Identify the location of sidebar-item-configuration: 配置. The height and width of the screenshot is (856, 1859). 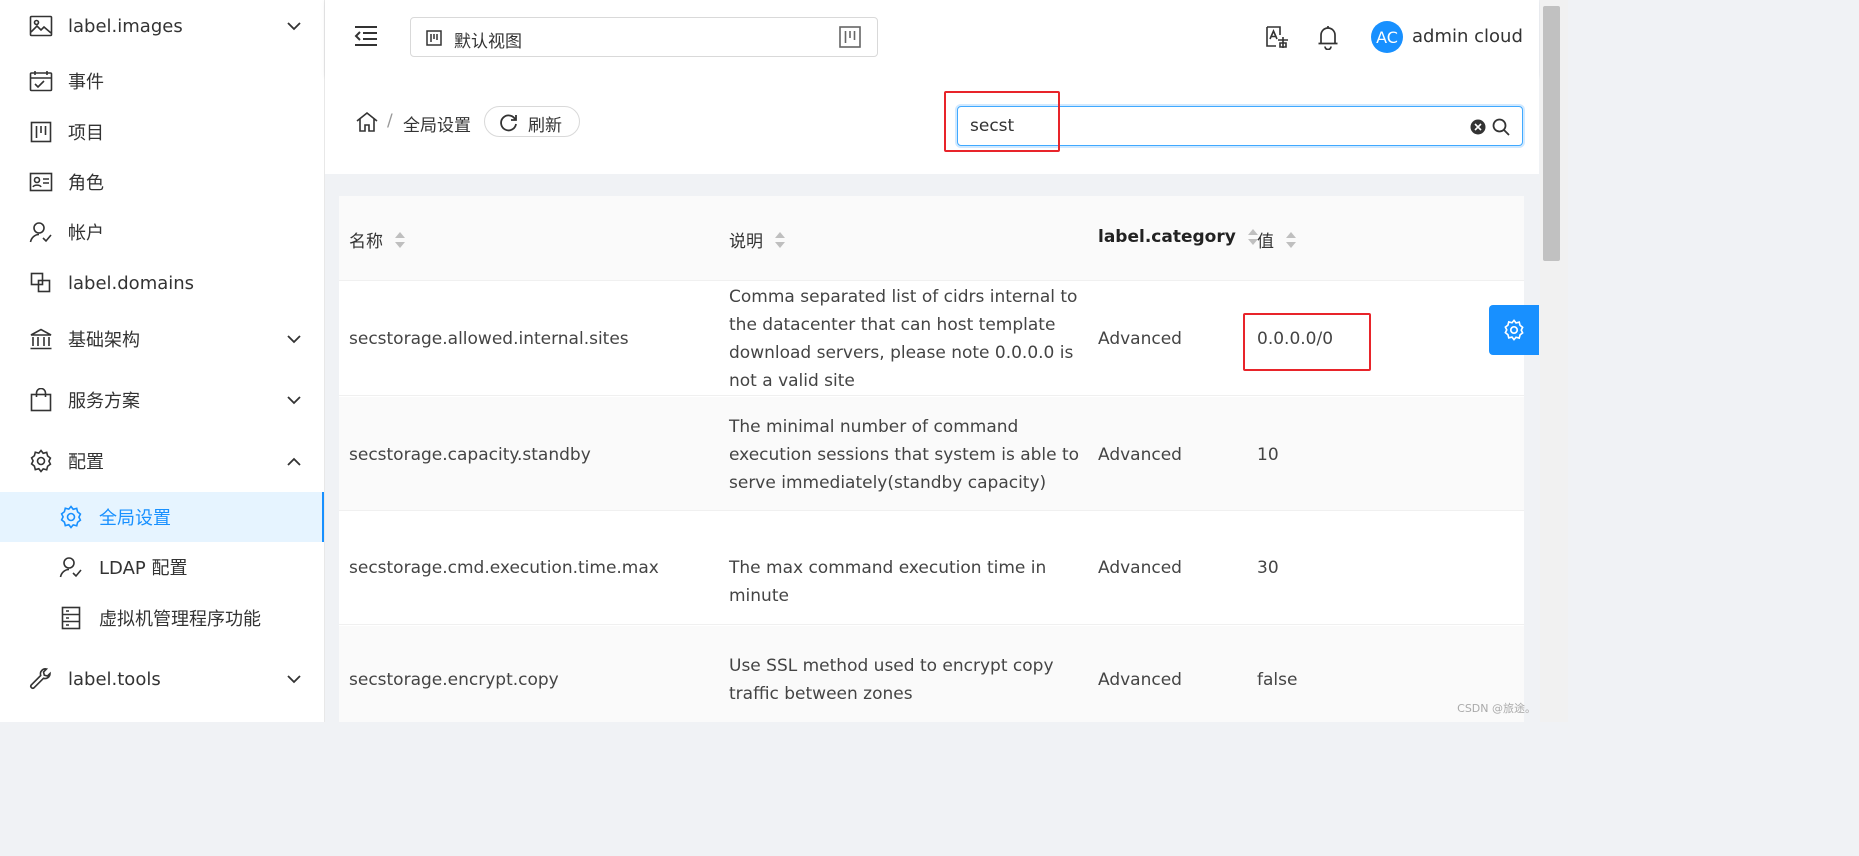
(162, 461).